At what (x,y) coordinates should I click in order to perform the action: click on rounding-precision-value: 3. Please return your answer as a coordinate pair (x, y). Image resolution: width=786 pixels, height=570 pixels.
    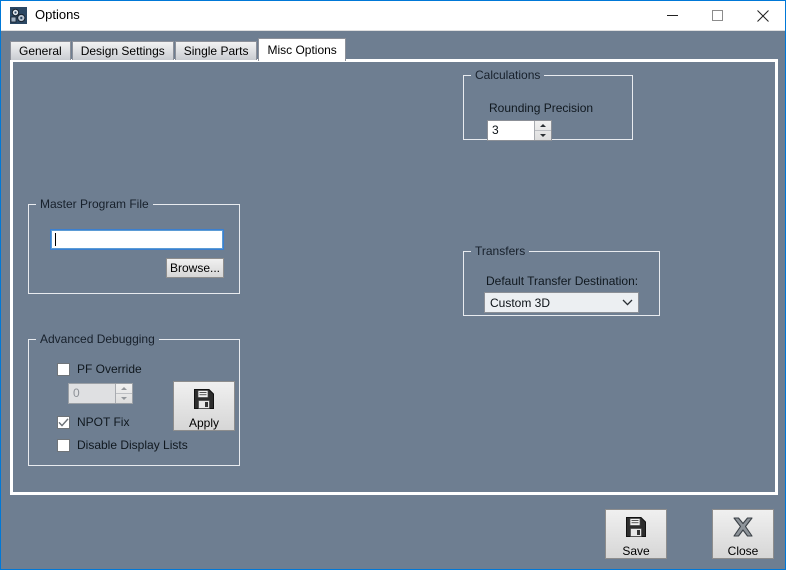
    Looking at the image, I should click on (495, 130).